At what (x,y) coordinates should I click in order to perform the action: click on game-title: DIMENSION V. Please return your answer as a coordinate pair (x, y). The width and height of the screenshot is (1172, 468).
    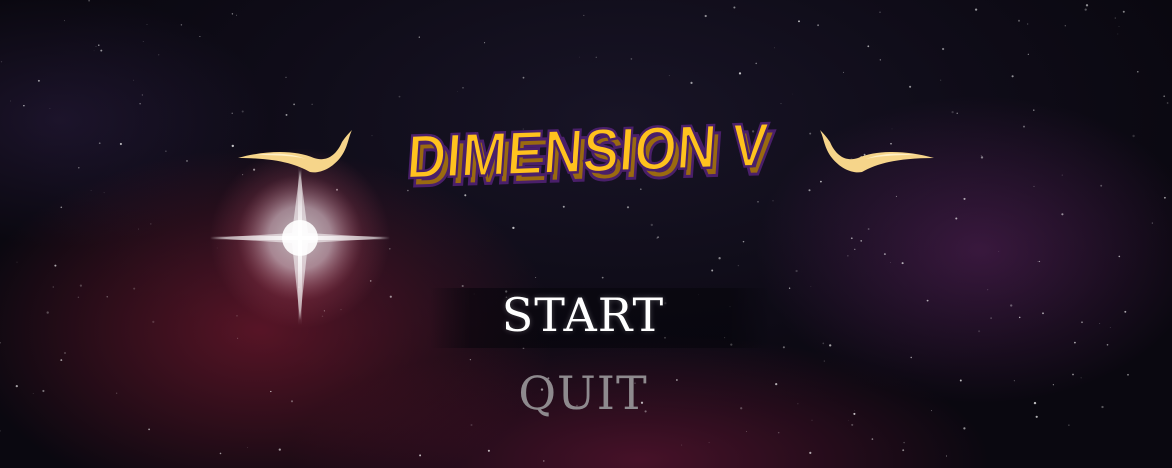
    Looking at the image, I should click on (587, 151).